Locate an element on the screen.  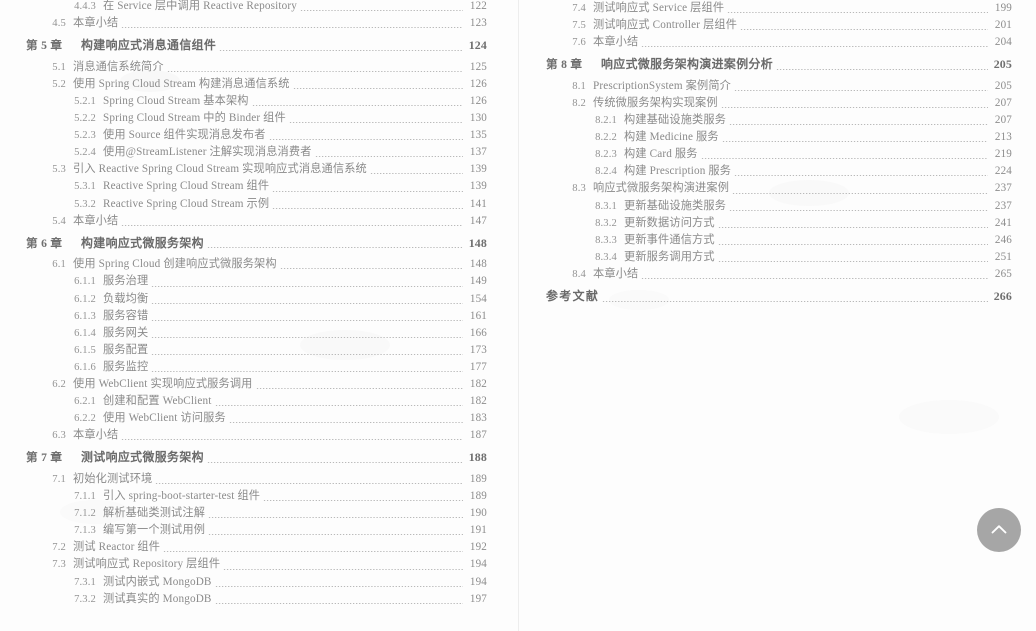
toc-entry: 4.5 本章小结 123 is located at coordinates (259, 23).